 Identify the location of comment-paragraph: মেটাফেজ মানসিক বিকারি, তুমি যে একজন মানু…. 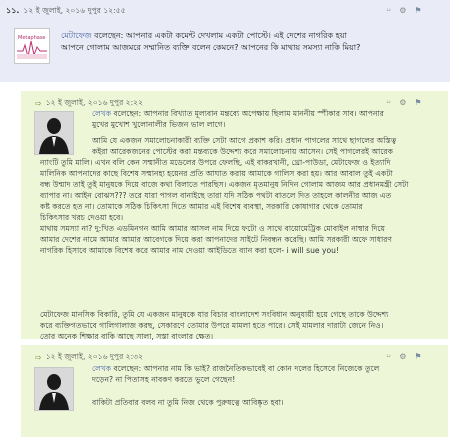
(242, 325).